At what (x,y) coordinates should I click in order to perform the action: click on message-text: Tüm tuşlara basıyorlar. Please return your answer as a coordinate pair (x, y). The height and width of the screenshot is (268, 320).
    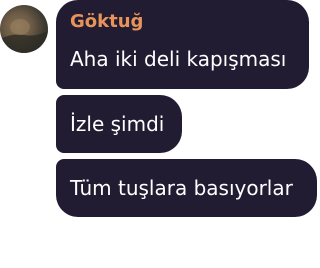
    Looking at the image, I should click on (181, 188).